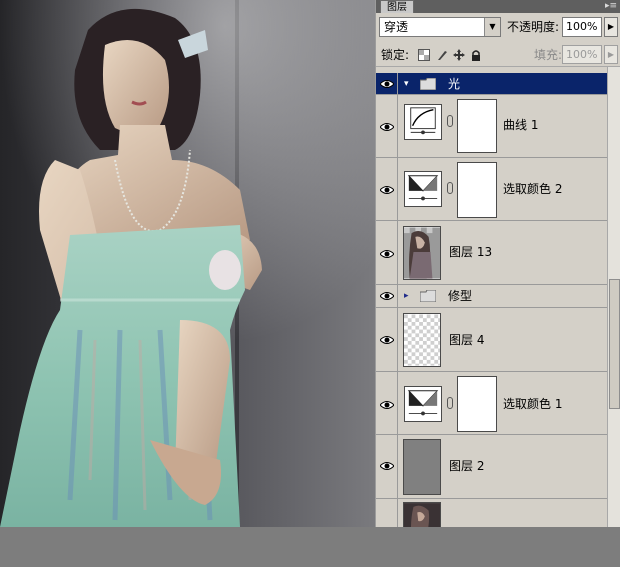 This screenshot has height=567, width=620. I want to click on layer-name: 图层 4, so click(467, 340).